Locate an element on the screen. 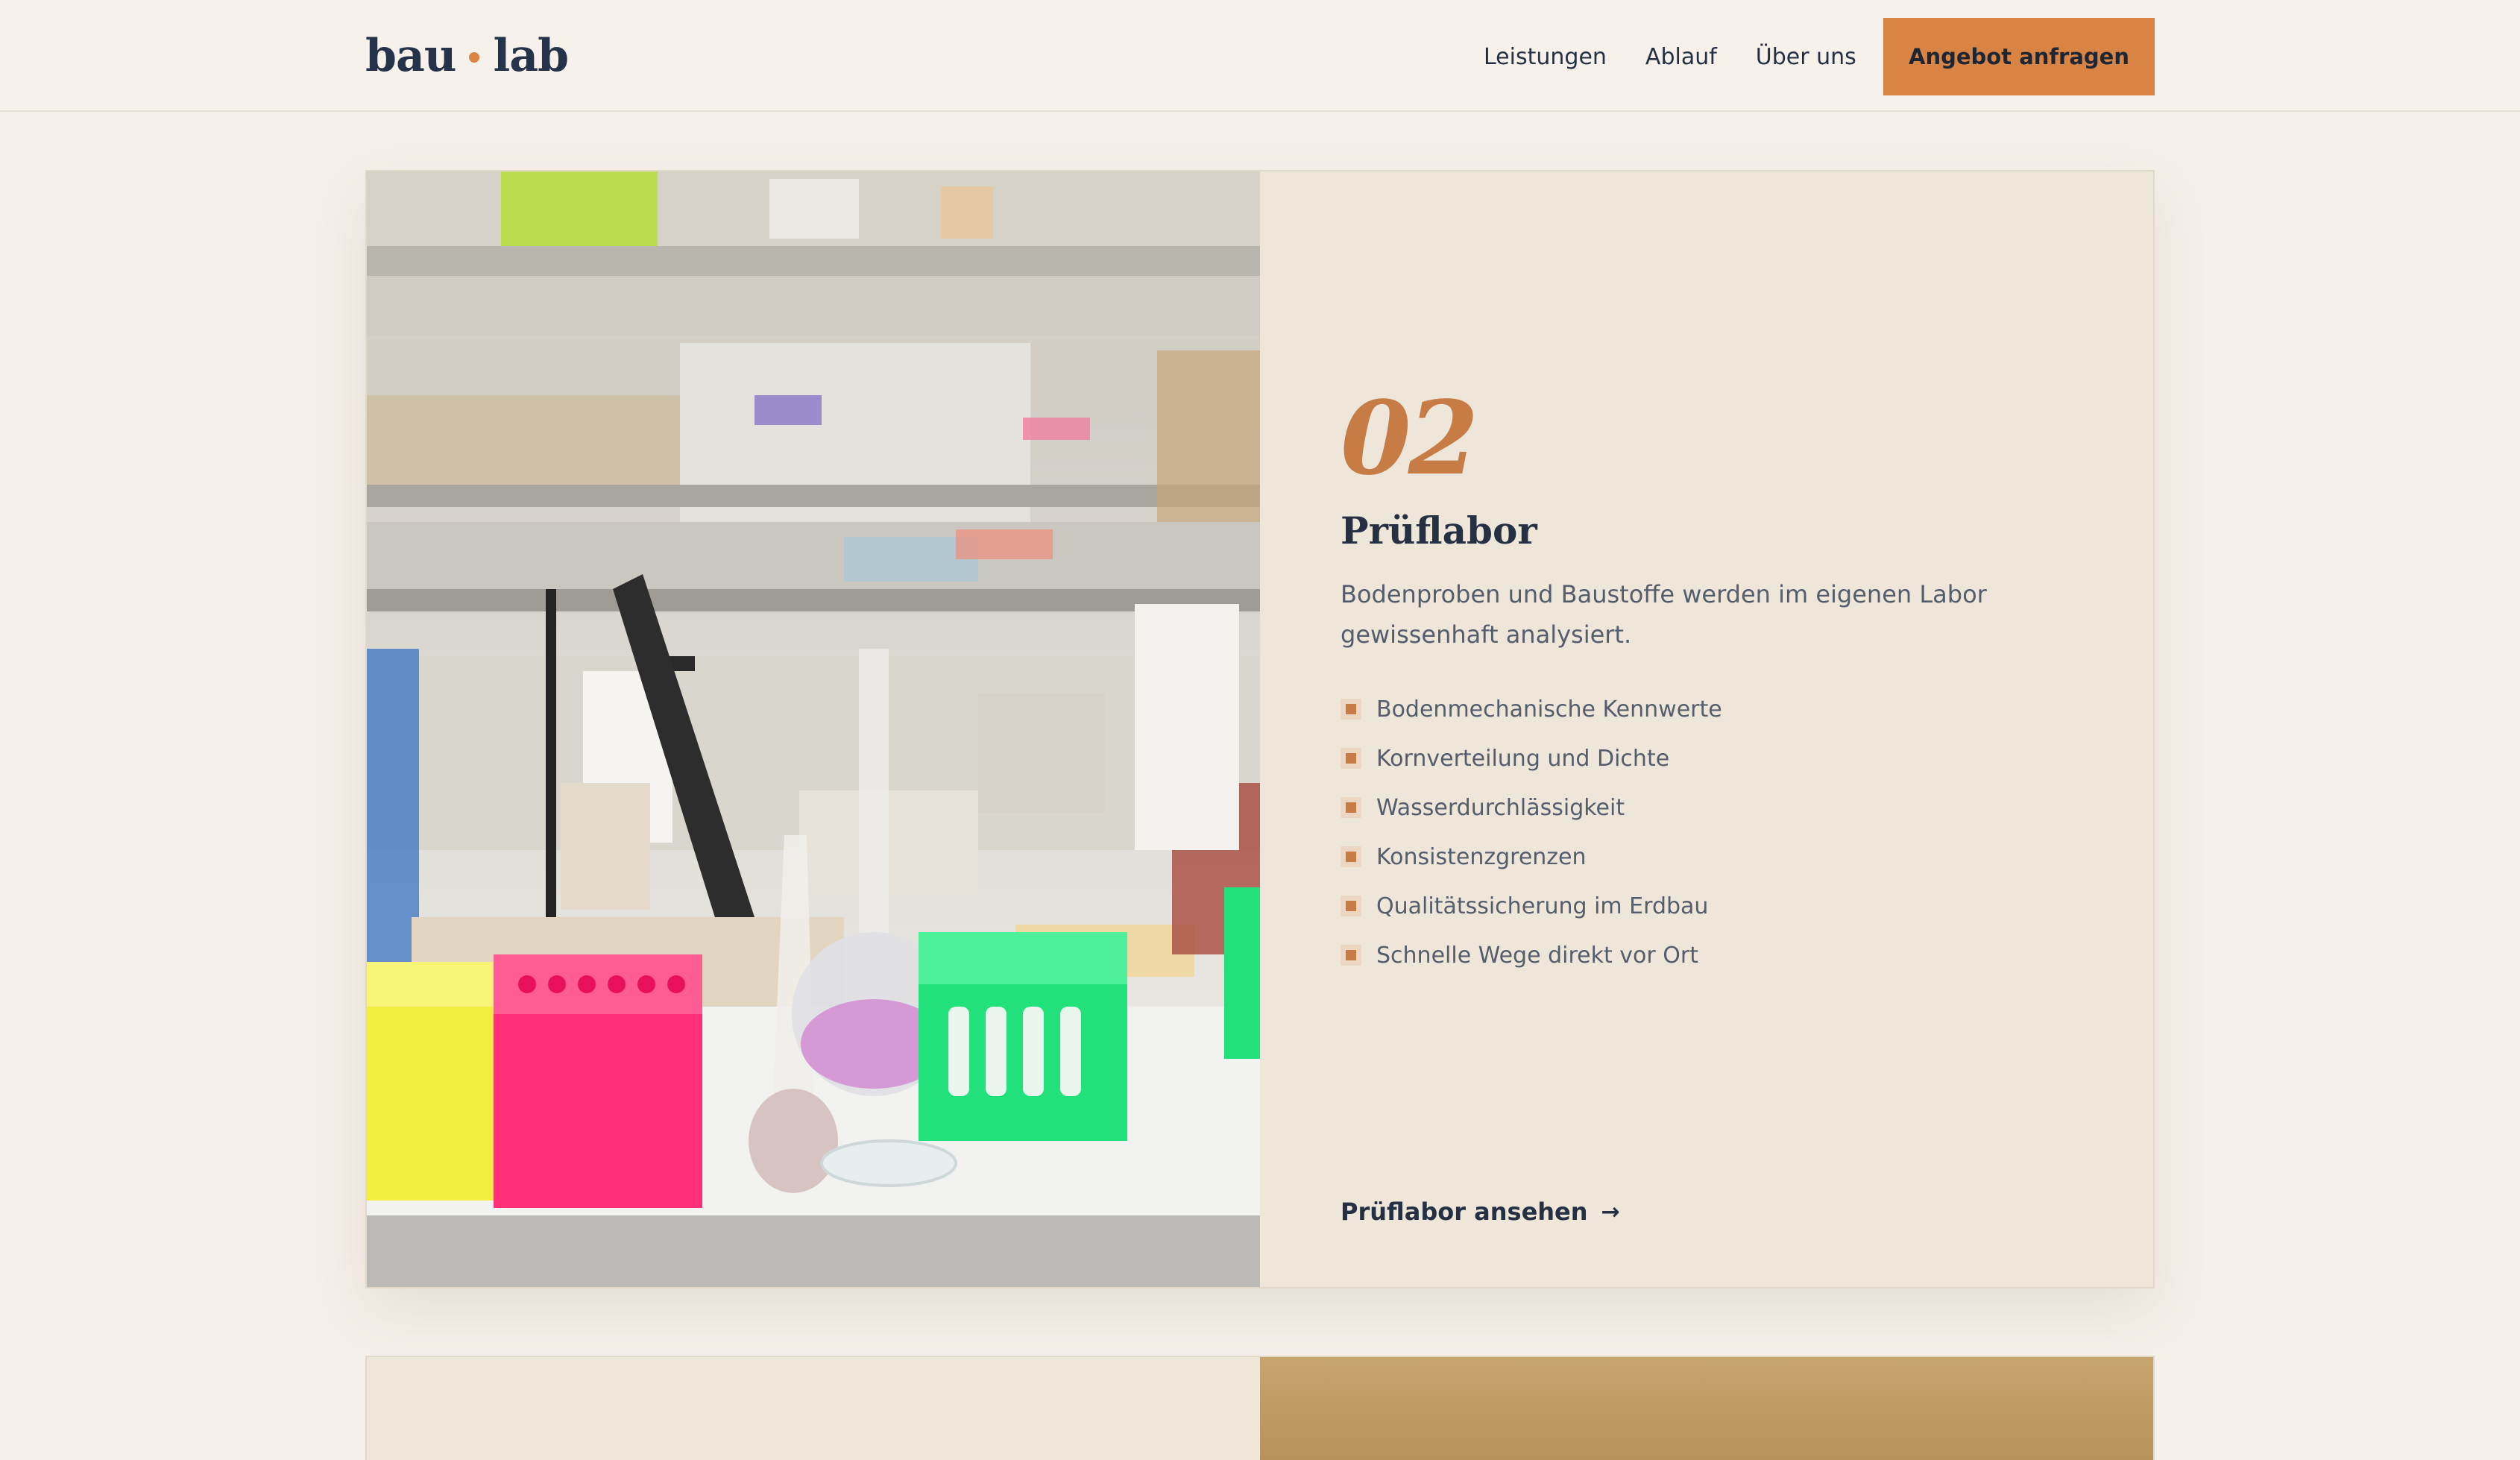  list-item-label: Kornverteilung und Dichte is located at coordinates (1523, 758).